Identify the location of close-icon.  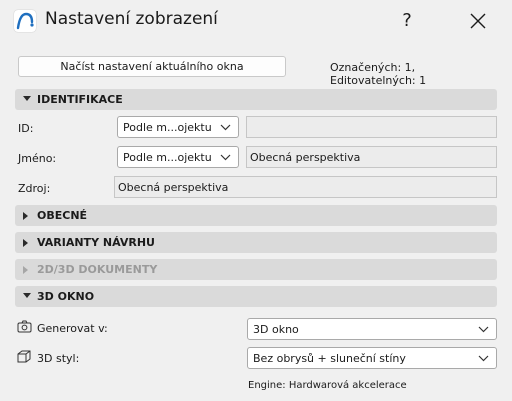
(478, 21).